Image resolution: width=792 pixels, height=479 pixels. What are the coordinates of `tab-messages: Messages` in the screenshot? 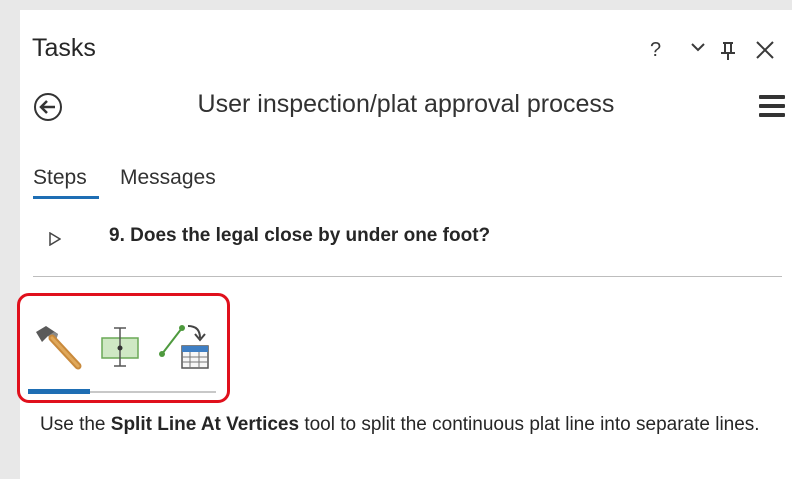 It's located at (168, 178).